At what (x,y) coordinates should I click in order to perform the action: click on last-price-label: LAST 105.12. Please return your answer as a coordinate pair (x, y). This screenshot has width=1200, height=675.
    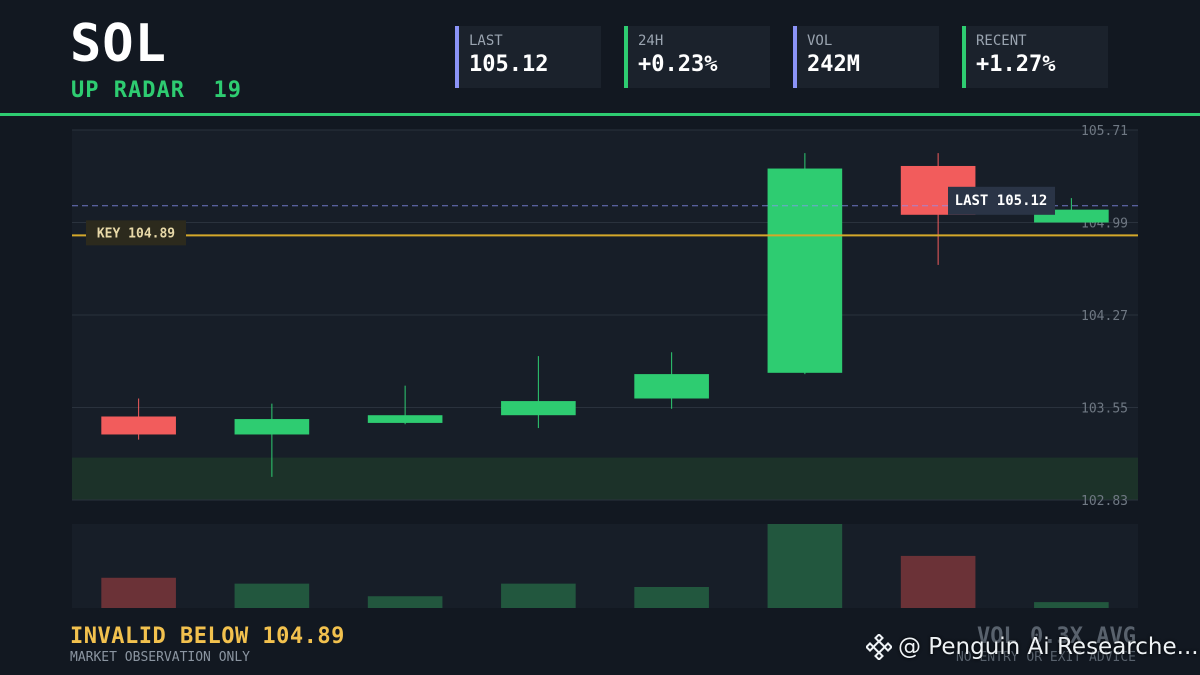
    Looking at the image, I should click on (1001, 201).